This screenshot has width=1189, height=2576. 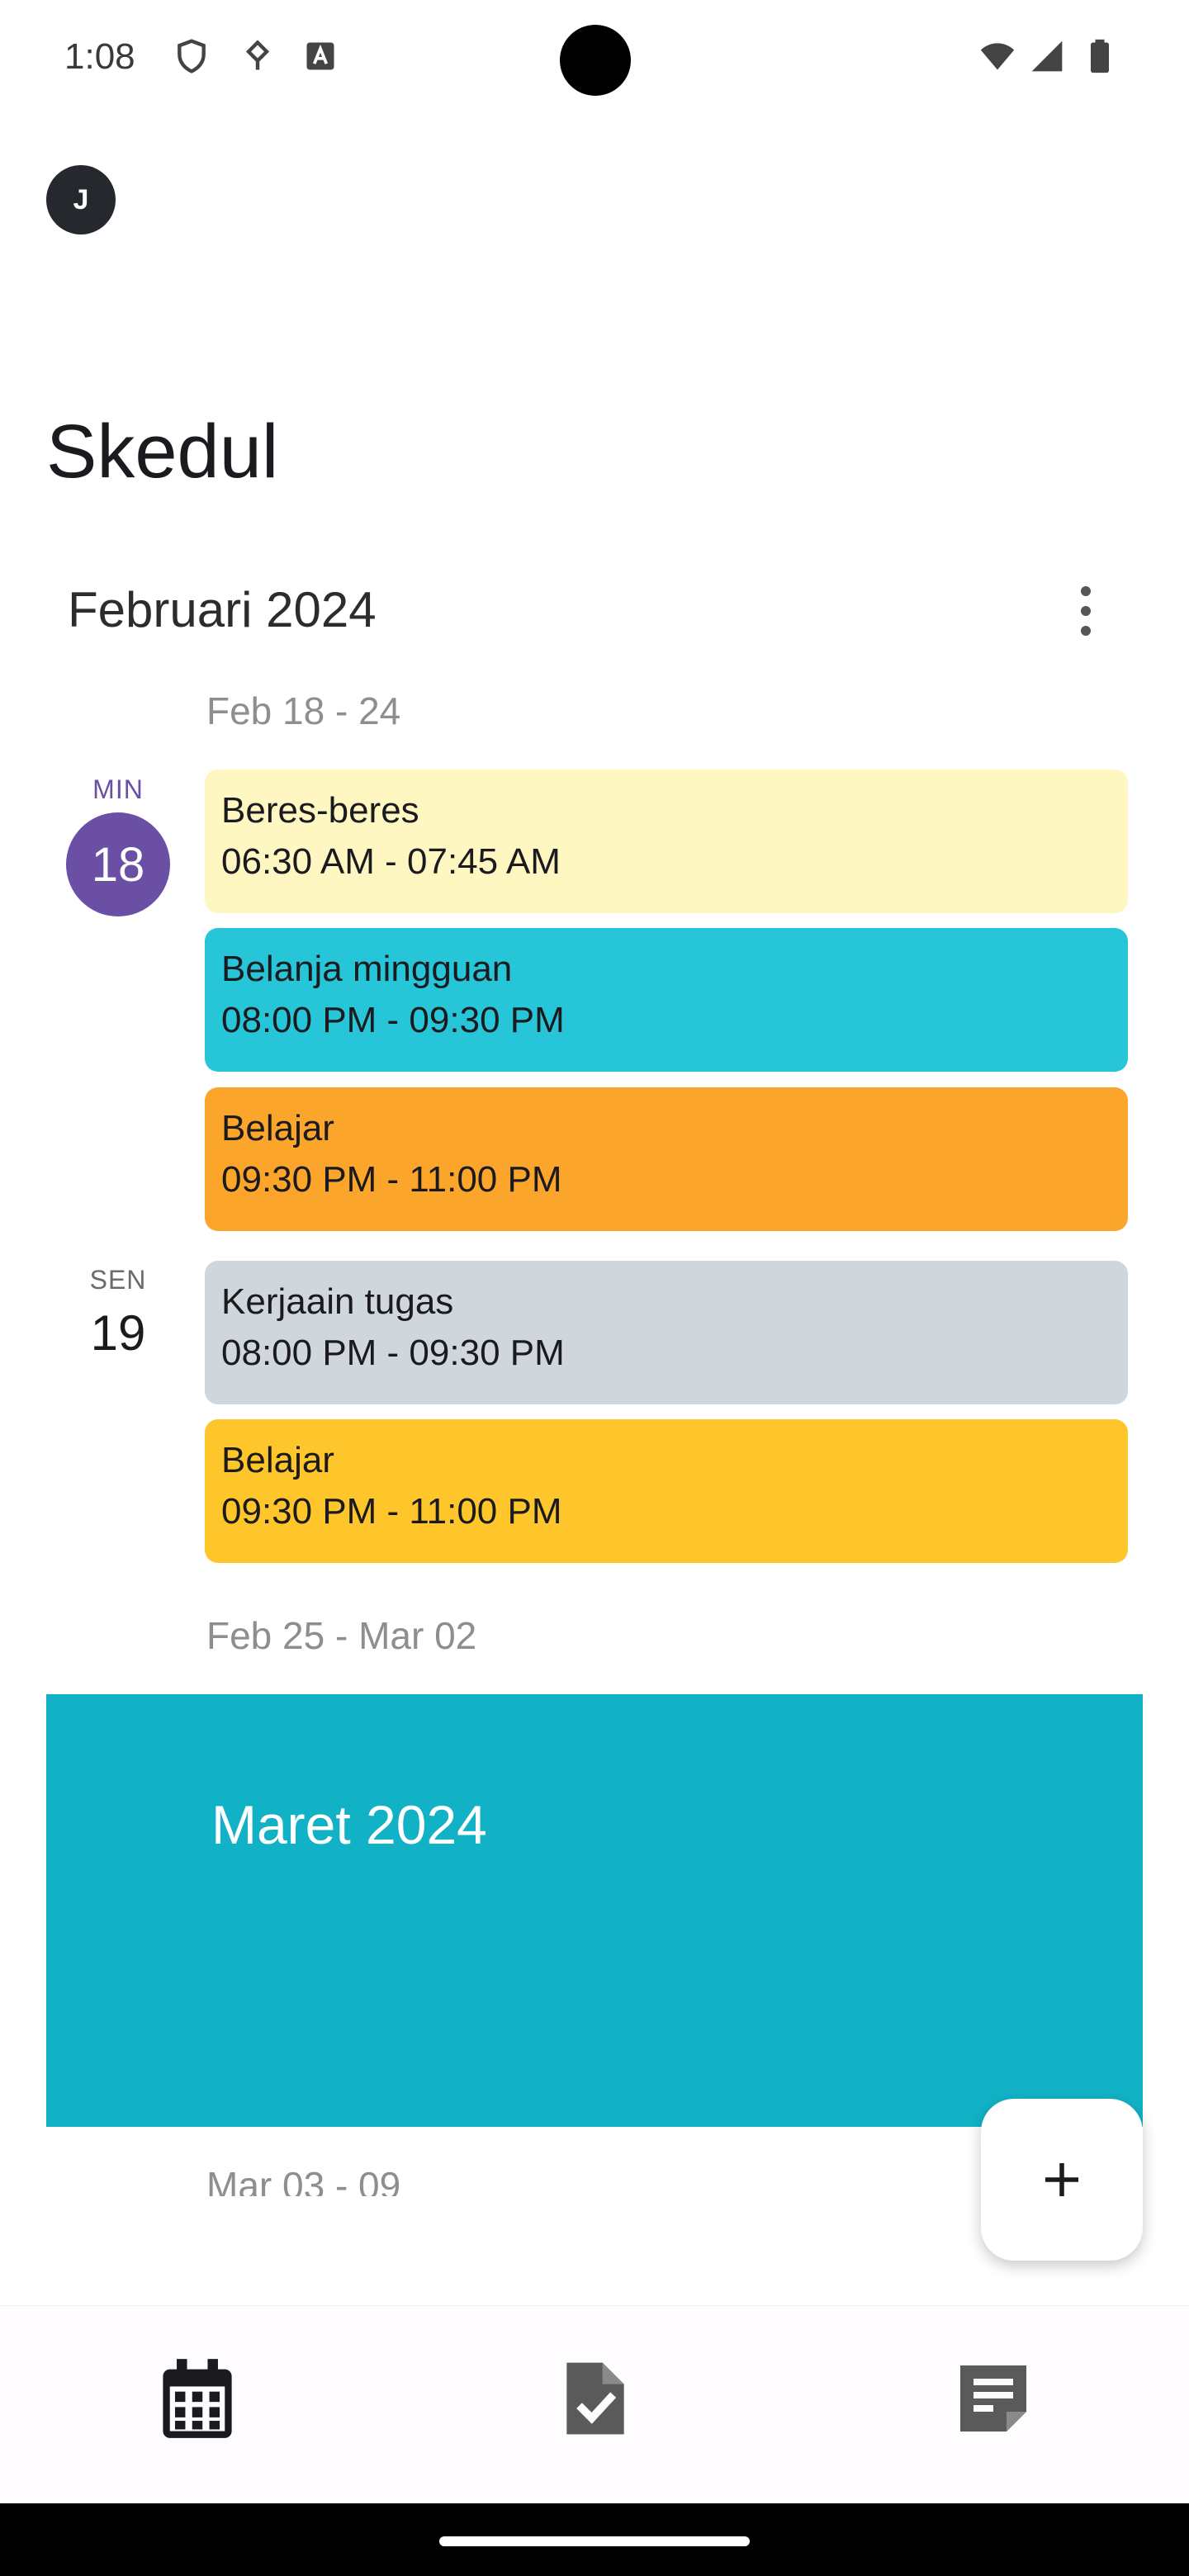 I want to click on front-camera, so click(x=595, y=60).